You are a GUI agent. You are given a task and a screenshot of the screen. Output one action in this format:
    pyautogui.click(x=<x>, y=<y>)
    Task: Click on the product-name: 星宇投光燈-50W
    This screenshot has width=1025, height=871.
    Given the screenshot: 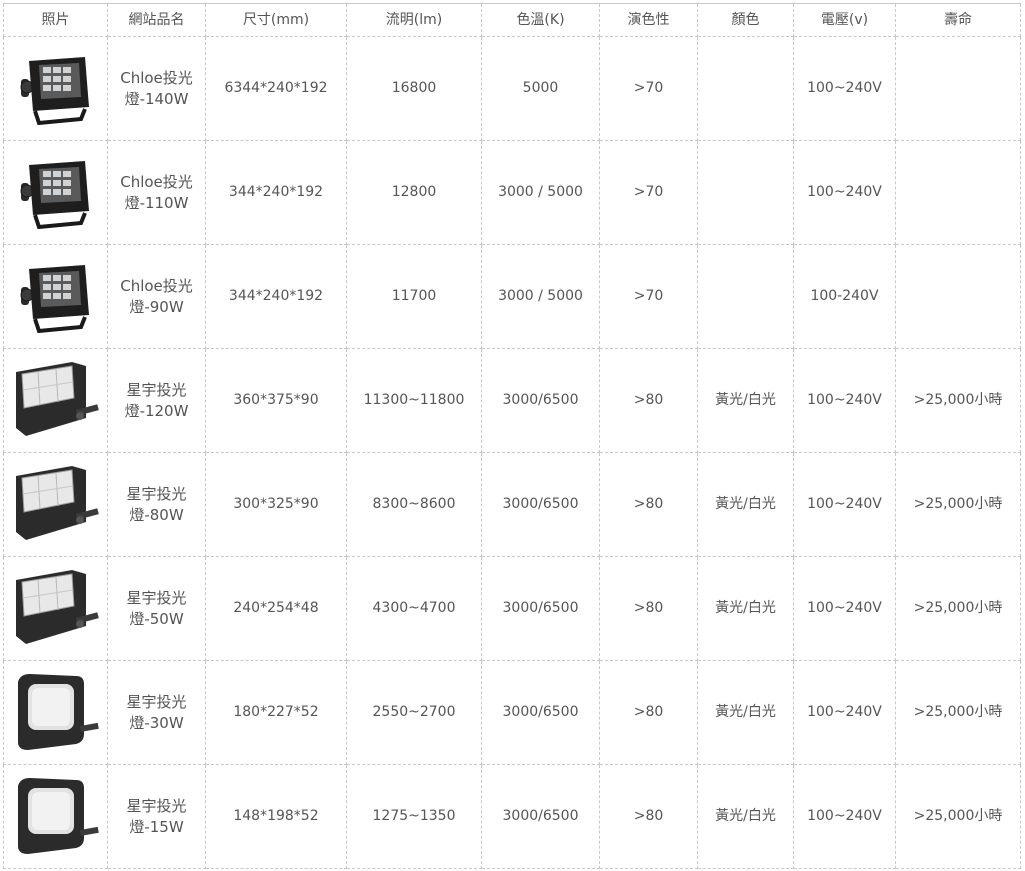 What is the action you would take?
    pyautogui.click(x=156, y=608)
    